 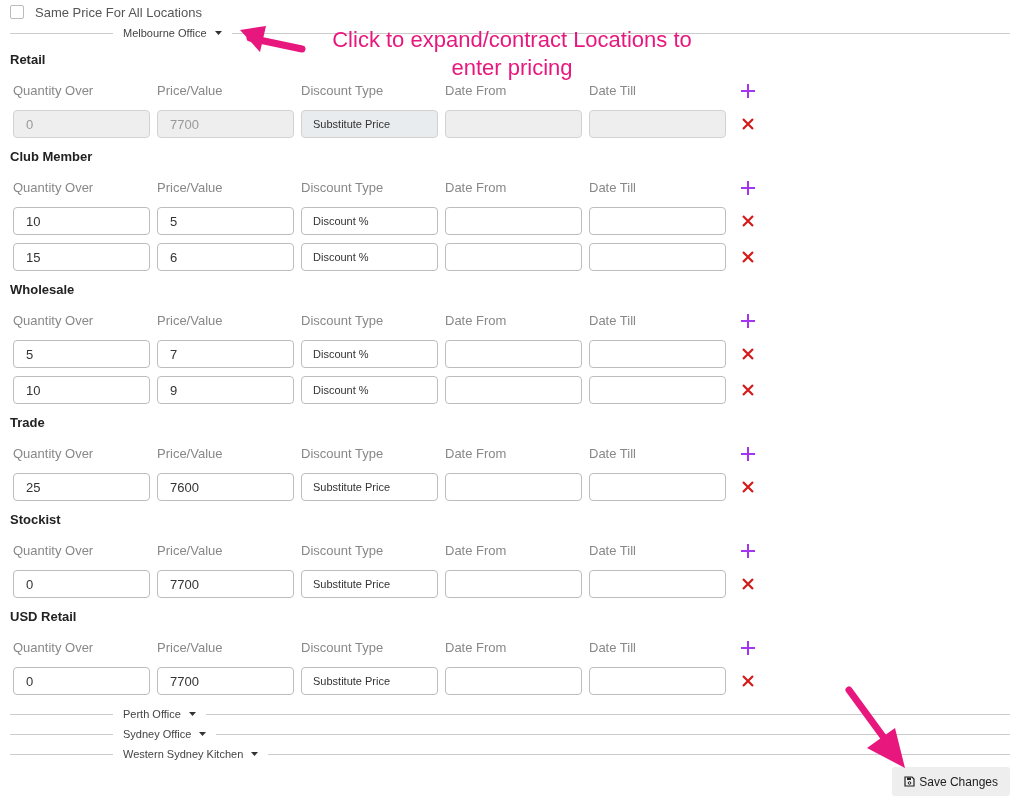 What do you see at coordinates (165, 734) in the screenshot?
I see `location-toggle: Sydney Office` at bounding box center [165, 734].